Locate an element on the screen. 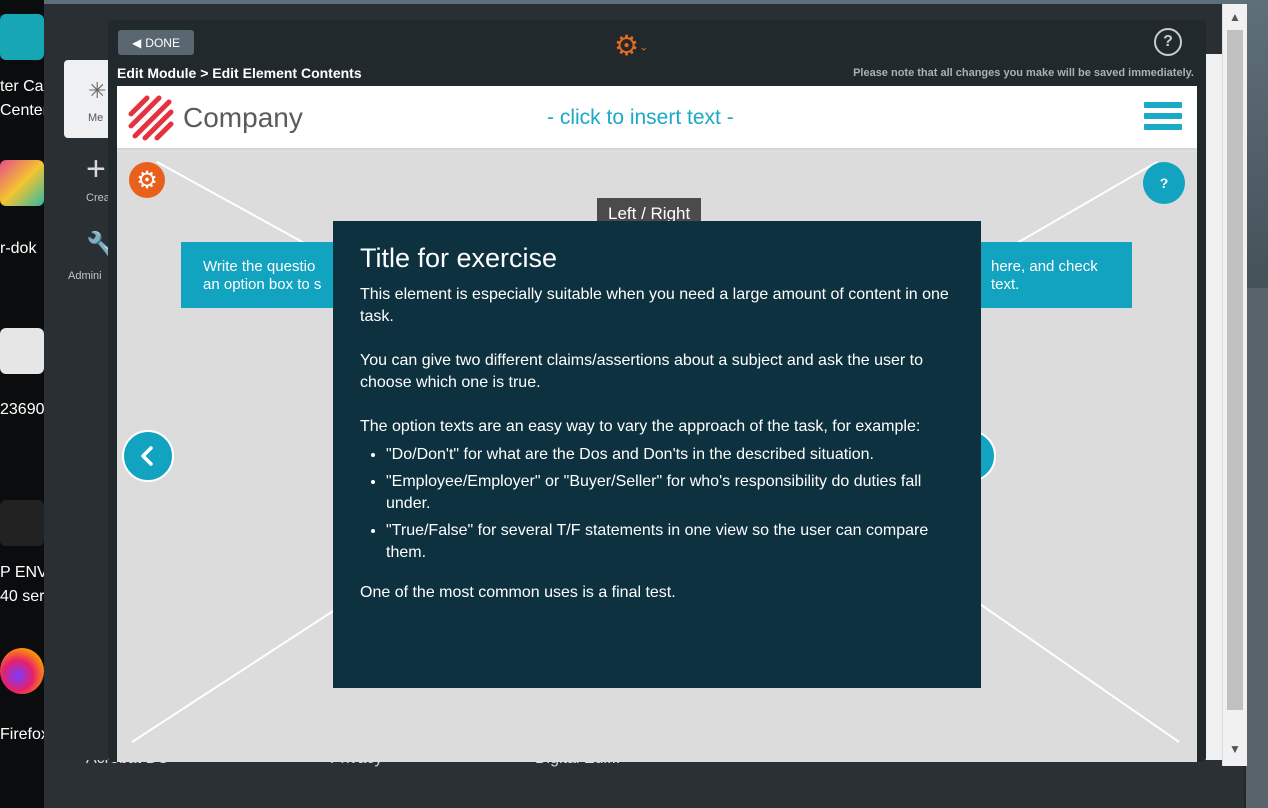 The image size is (1268, 808). element-settings-button: ⚙ is located at coordinates (147, 180).